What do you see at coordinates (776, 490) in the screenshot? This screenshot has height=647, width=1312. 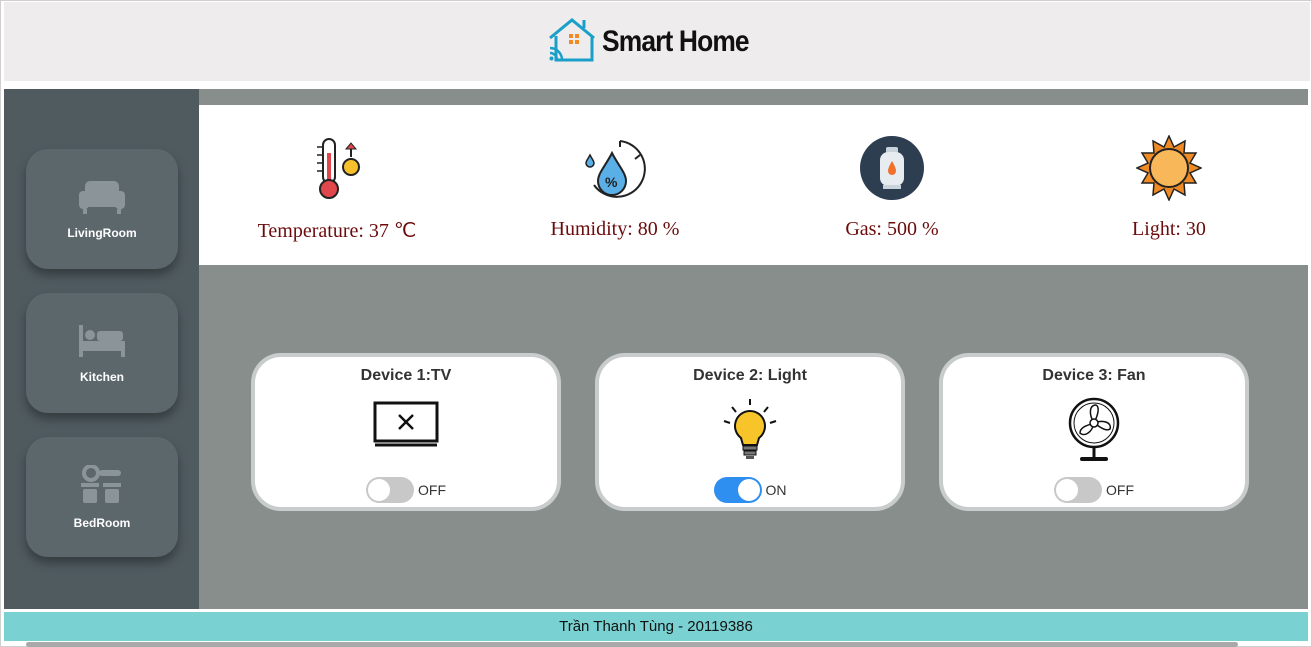 I see `toggle-state-label: ON` at bounding box center [776, 490].